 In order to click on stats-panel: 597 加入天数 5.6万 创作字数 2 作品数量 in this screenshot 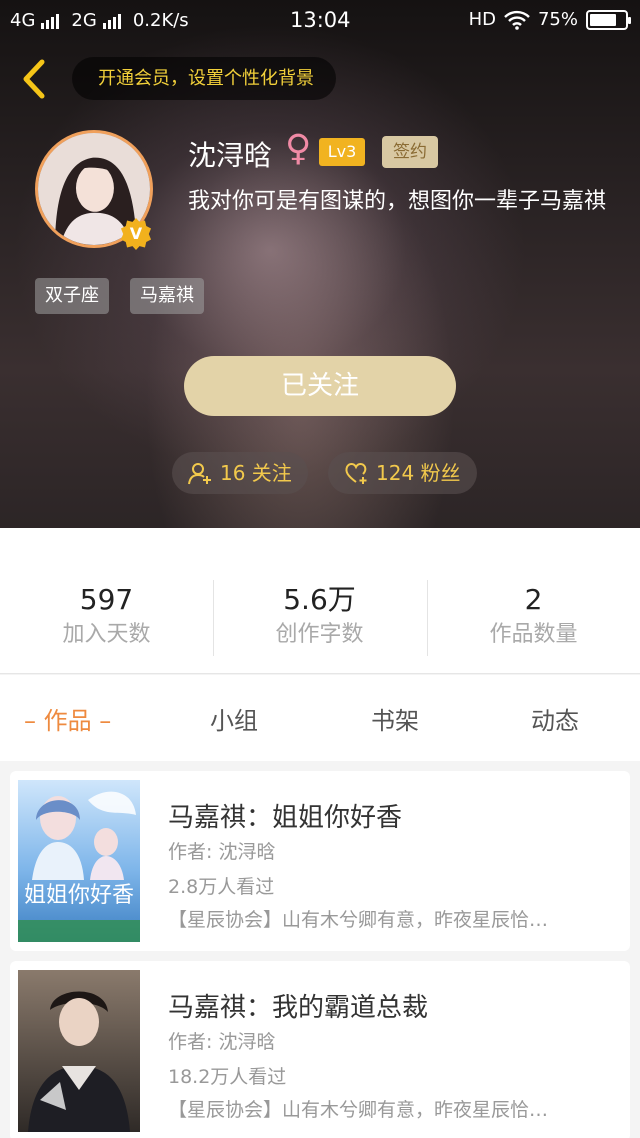, I will do `click(320, 601)`.